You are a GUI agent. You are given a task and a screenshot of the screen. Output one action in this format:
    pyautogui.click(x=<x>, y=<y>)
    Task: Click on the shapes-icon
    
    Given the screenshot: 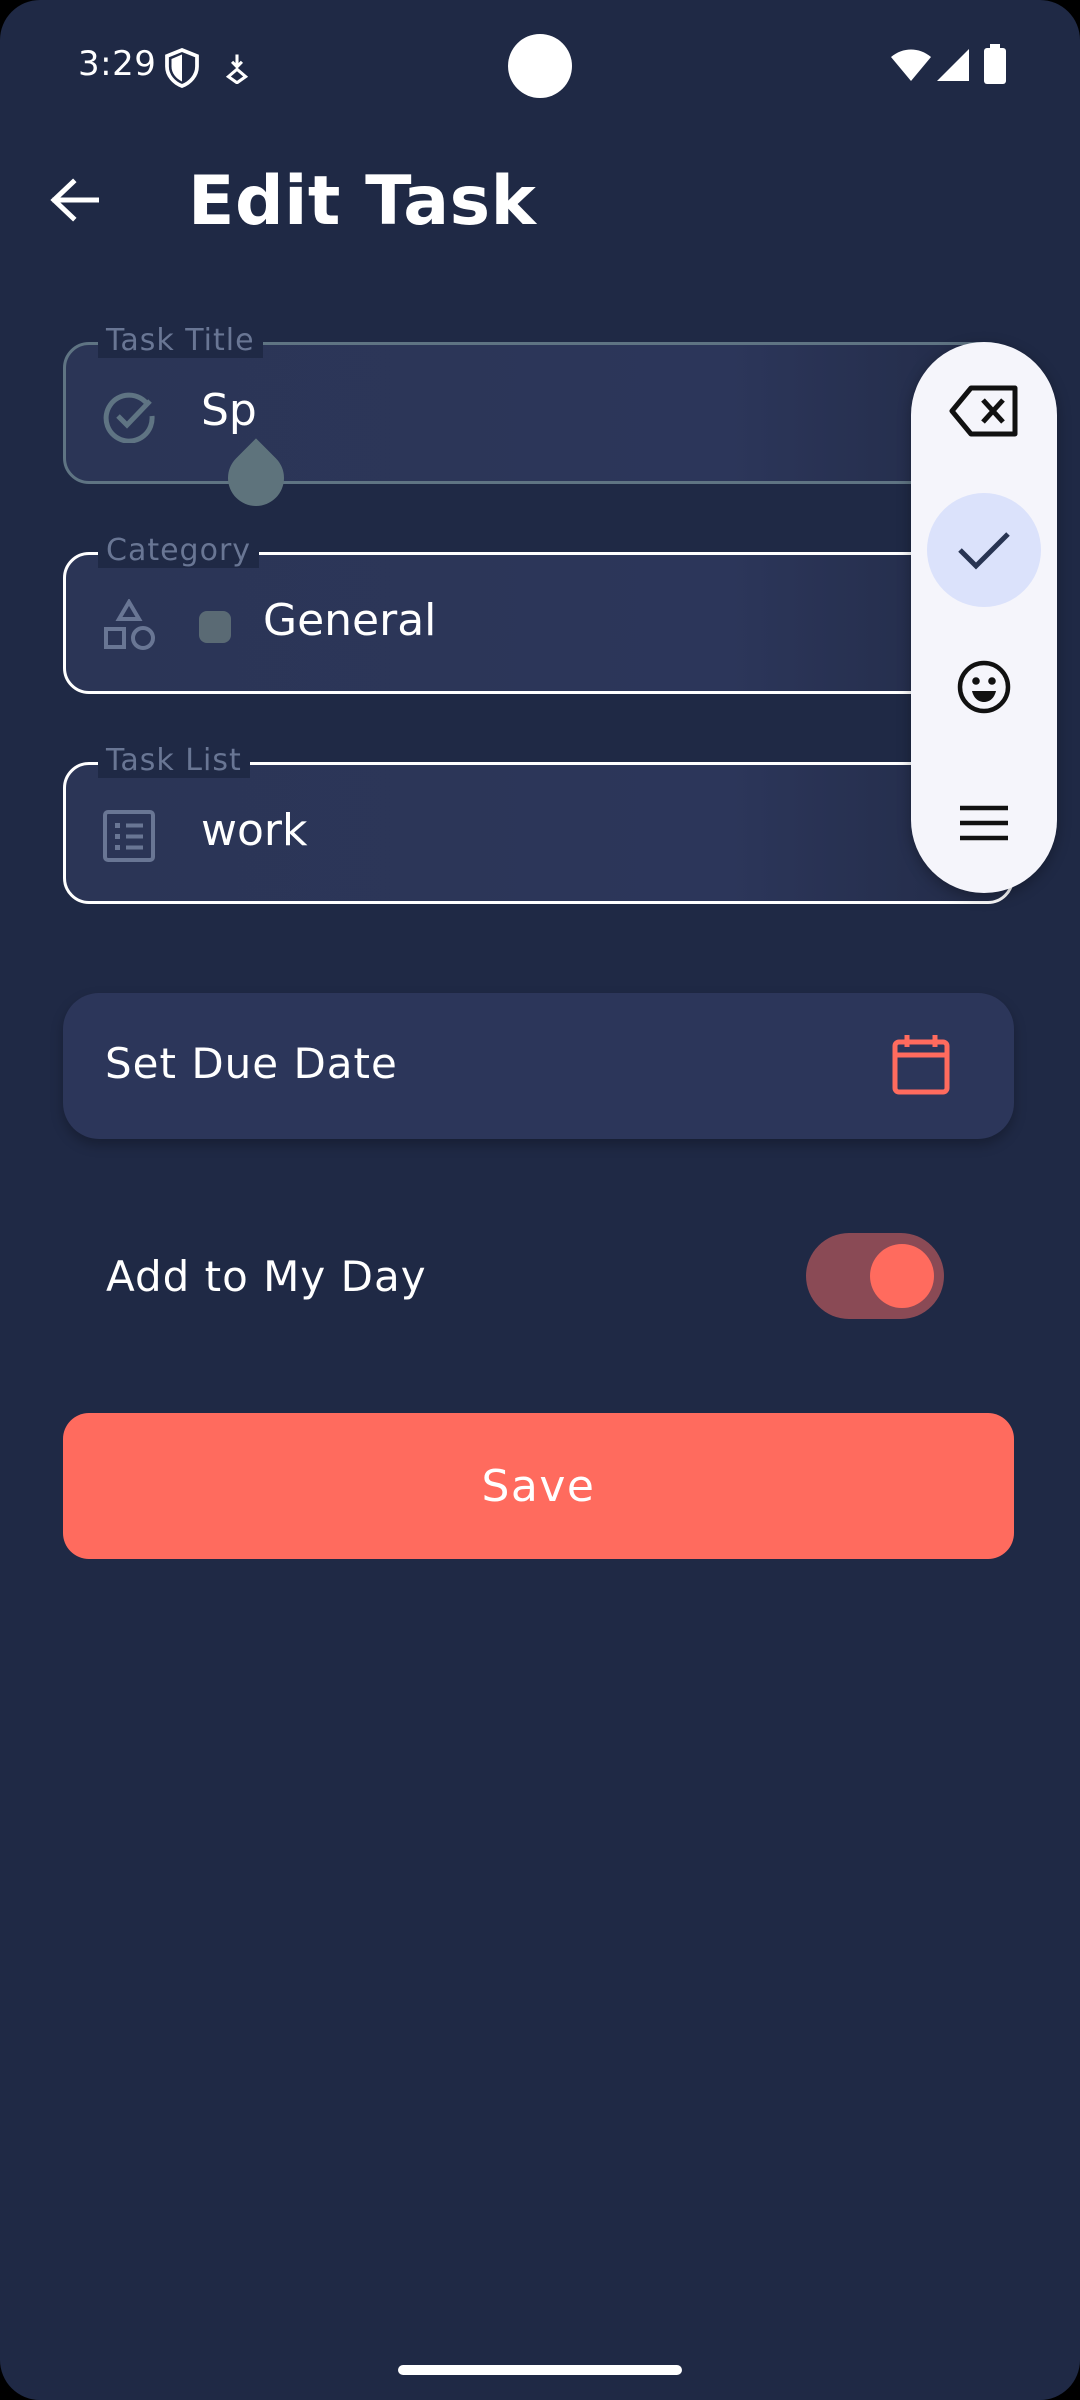 What is the action you would take?
    pyautogui.click(x=129, y=624)
    